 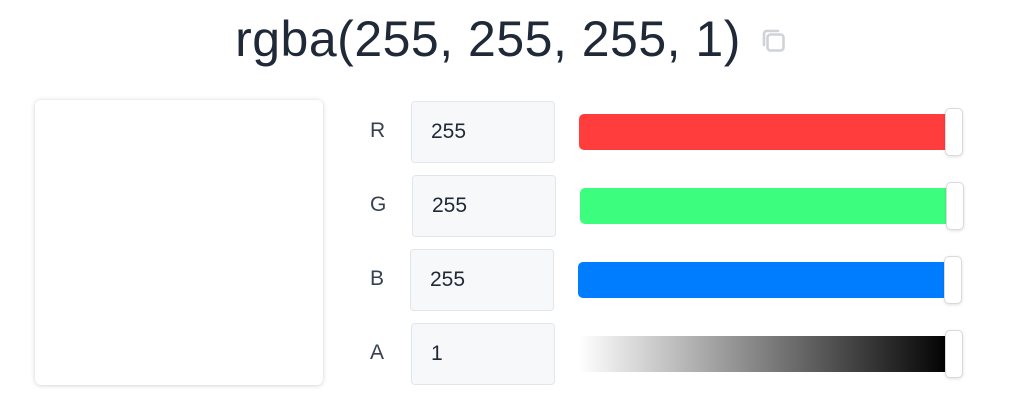 I want to click on red-slider-thumb, so click(x=954, y=132).